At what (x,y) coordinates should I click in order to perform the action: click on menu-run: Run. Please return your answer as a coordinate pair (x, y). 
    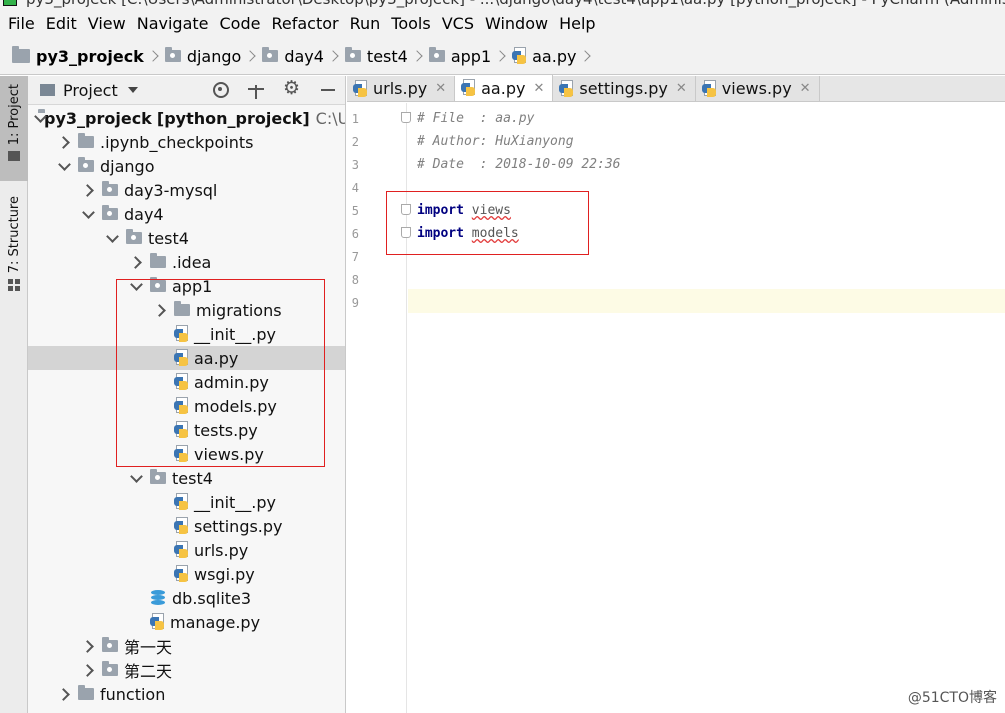
    Looking at the image, I should click on (367, 23).